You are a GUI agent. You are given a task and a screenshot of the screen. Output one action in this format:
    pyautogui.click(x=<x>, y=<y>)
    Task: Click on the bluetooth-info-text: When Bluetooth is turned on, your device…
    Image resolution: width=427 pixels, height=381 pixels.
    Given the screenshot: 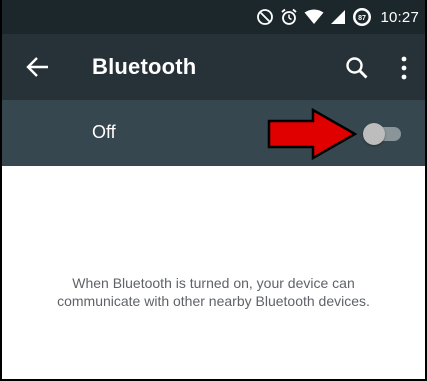 What is the action you would take?
    pyautogui.click(x=213, y=292)
    